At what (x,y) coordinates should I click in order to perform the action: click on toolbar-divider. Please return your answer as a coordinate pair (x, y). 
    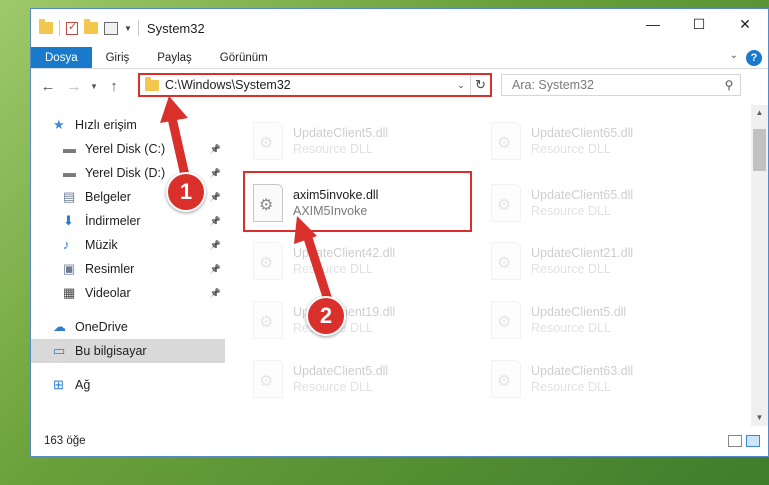
    Looking at the image, I should click on (138, 28).